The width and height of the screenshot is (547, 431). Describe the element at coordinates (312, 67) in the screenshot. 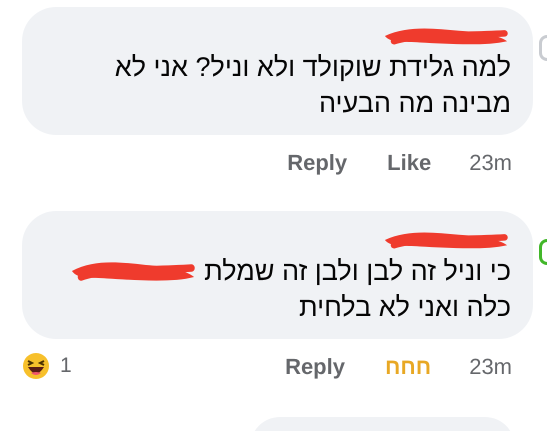

I see `comment-text: למה גלידת שוקולד ולא וניל? אני לא` at that location.